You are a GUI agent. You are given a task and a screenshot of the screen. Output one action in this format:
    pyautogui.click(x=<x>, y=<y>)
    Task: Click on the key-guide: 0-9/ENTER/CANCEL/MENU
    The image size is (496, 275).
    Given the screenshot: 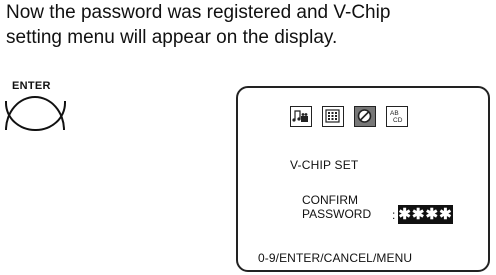 What is the action you would take?
    pyautogui.click(x=335, y=258)
    